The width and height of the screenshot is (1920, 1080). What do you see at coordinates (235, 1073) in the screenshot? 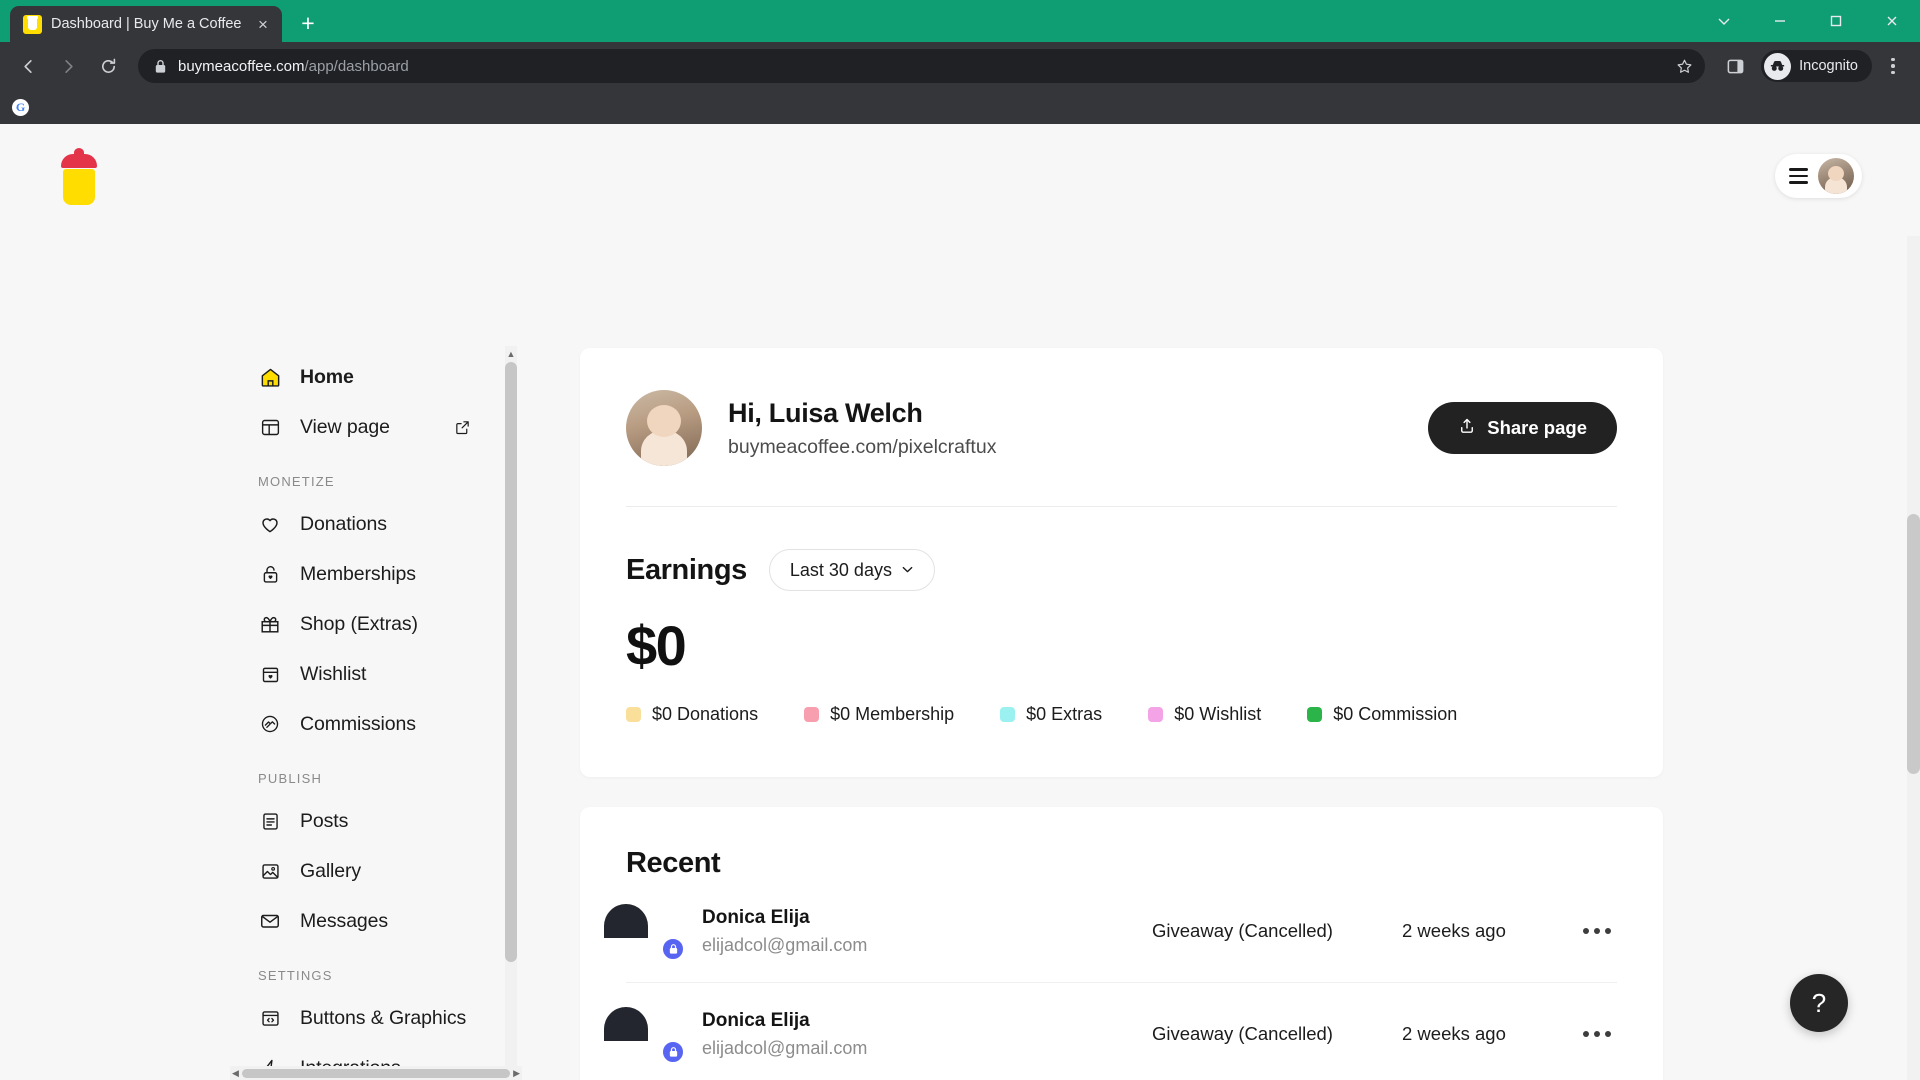
I see `scroll-left-icon: ◀` at bounding box center [235, 1073].